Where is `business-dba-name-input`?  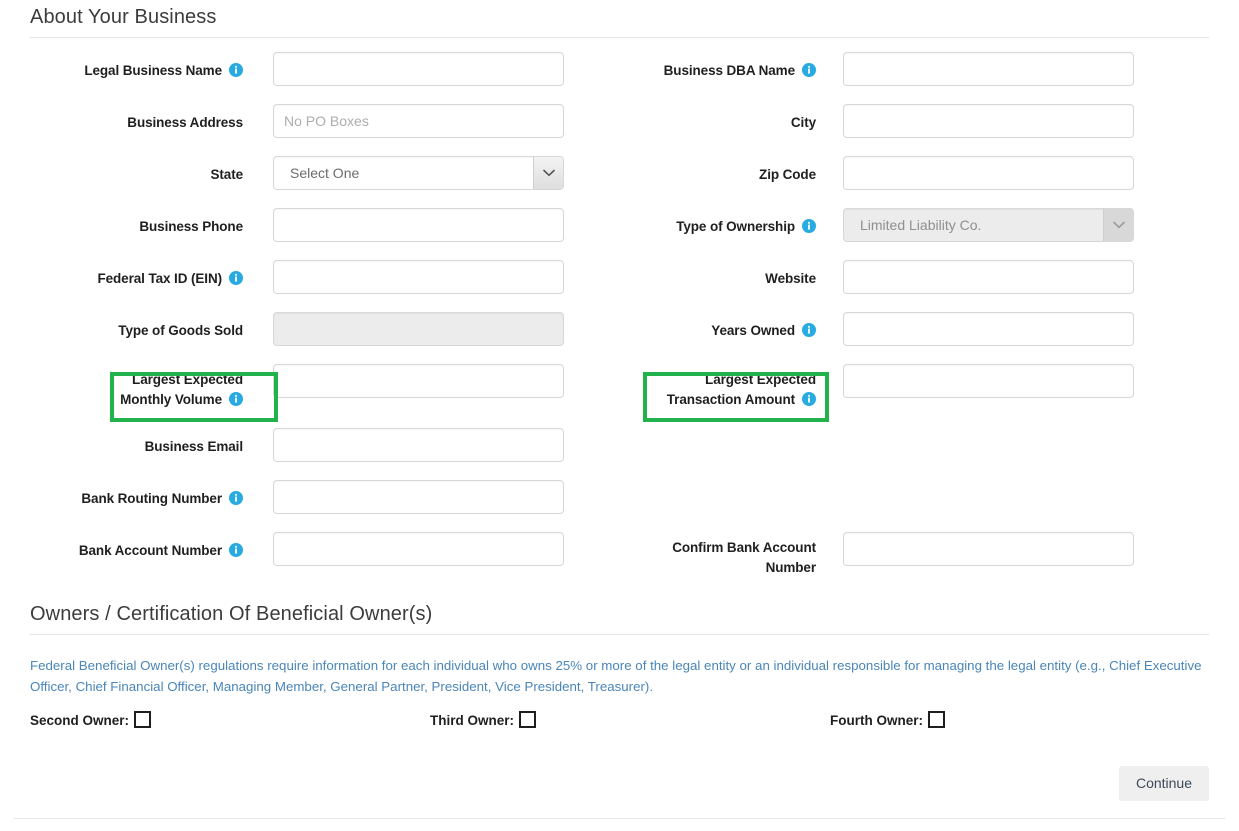
business-dba-name-input is located at coordinates (988, 69).